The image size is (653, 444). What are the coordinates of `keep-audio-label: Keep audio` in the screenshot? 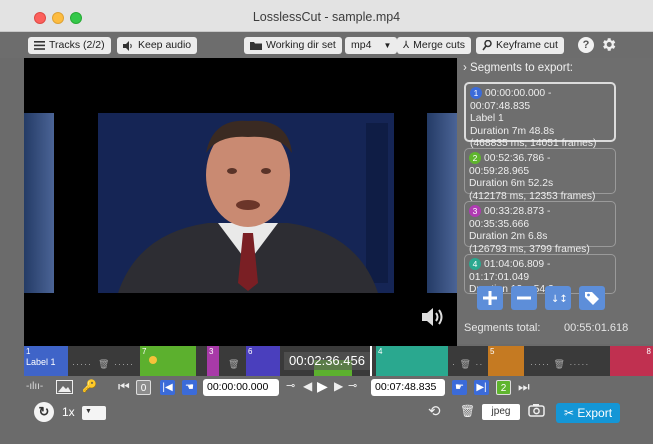 It's located at (165, 45).